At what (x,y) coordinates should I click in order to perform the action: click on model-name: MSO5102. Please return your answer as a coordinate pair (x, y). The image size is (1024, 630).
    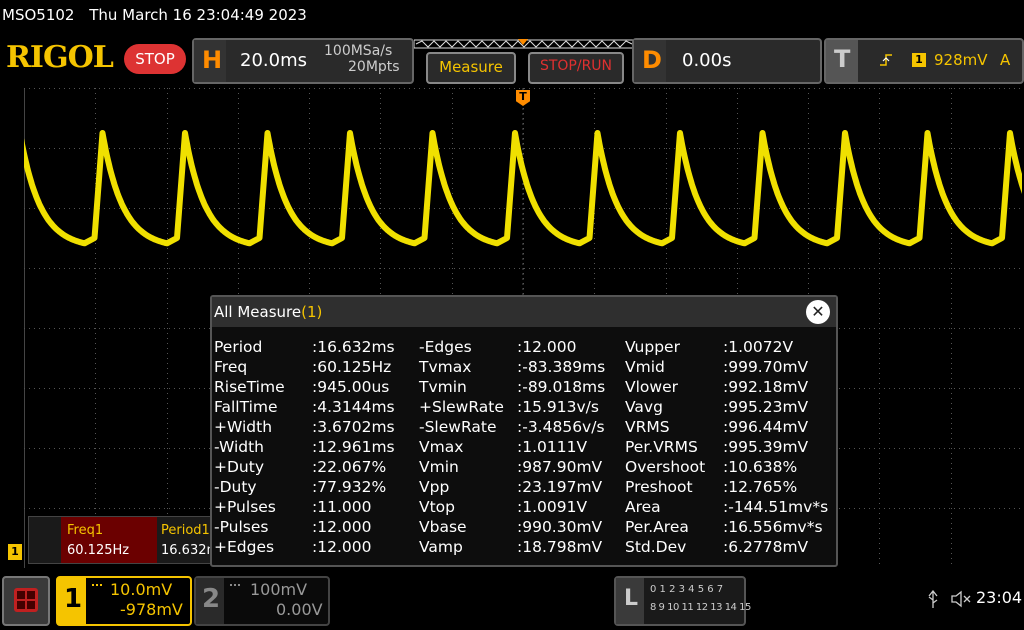
    Looking at the image, I should click on (38, 15).